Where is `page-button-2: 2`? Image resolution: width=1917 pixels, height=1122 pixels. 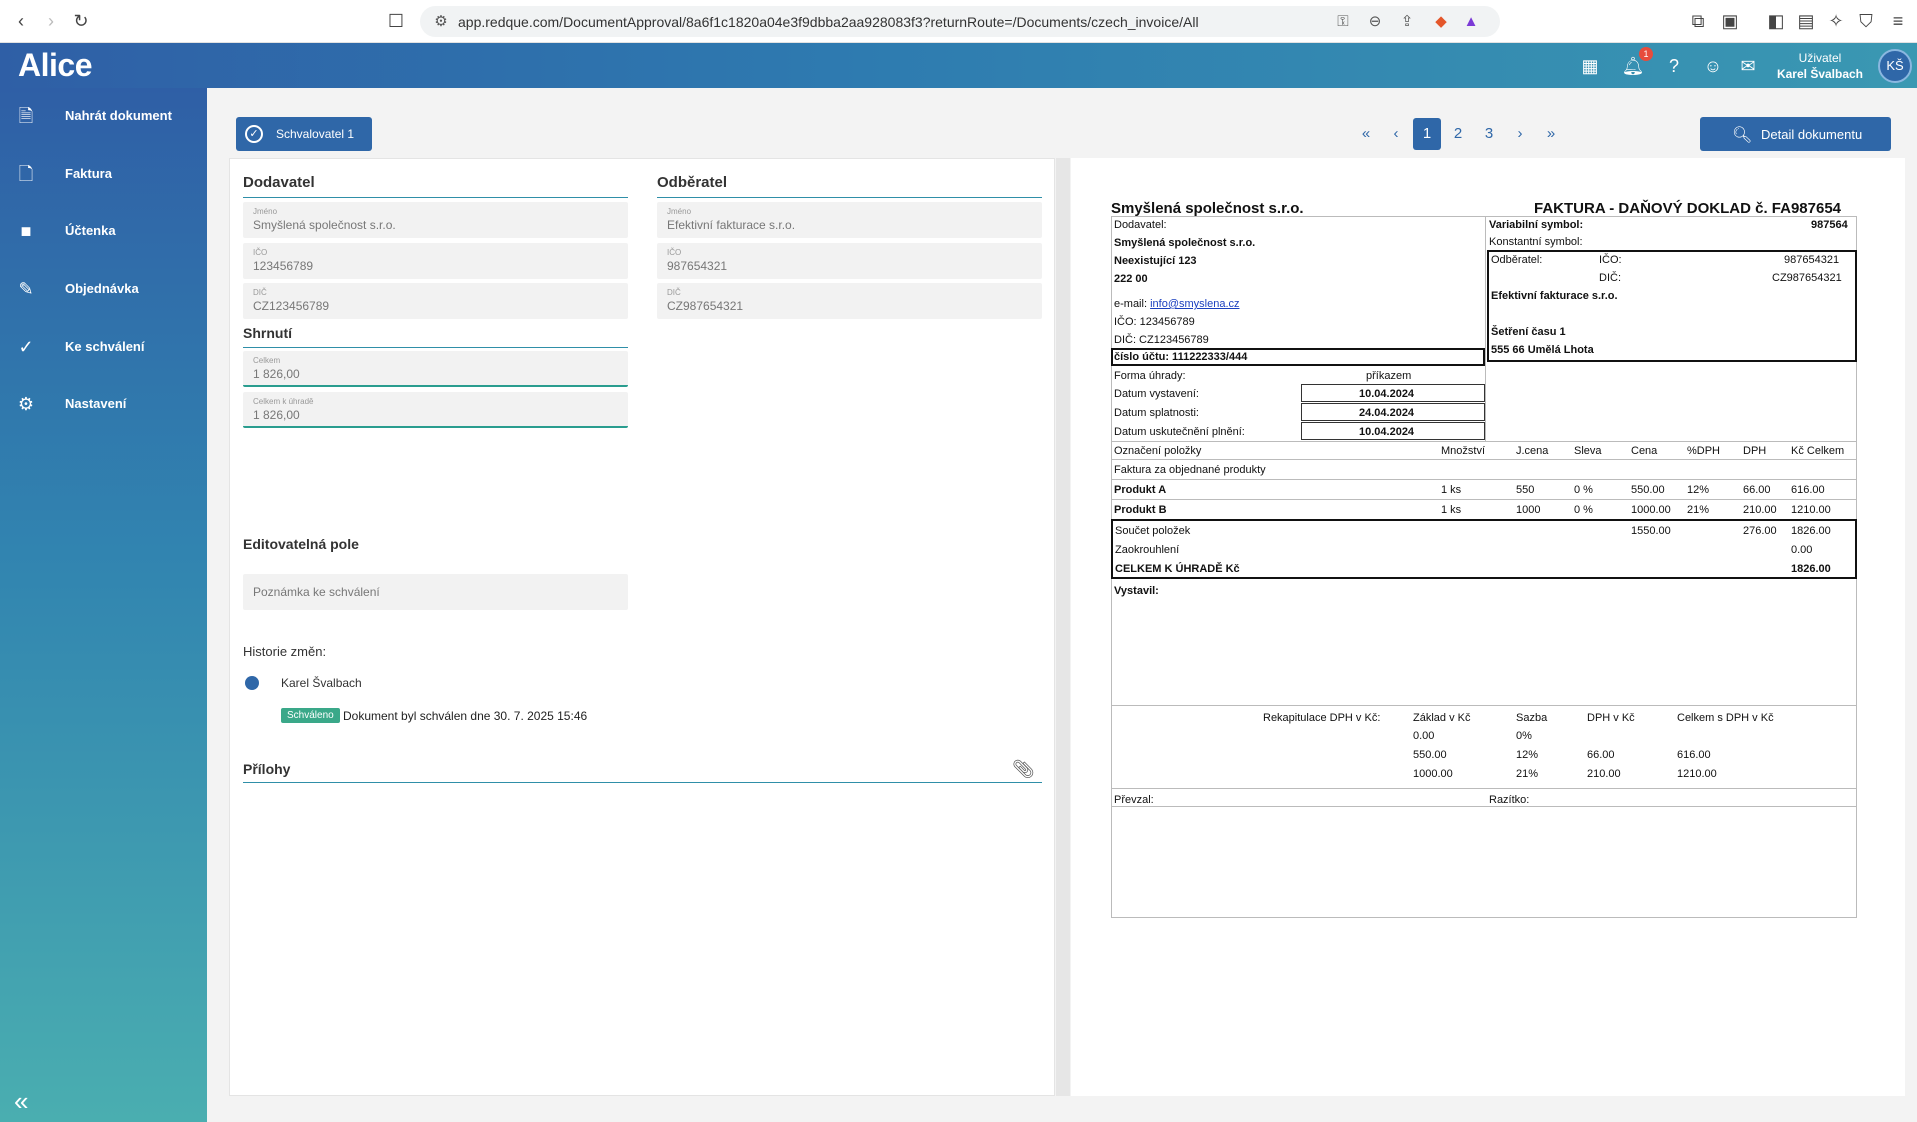 page-button-2: 2 is located at coordinates (1458, 134).